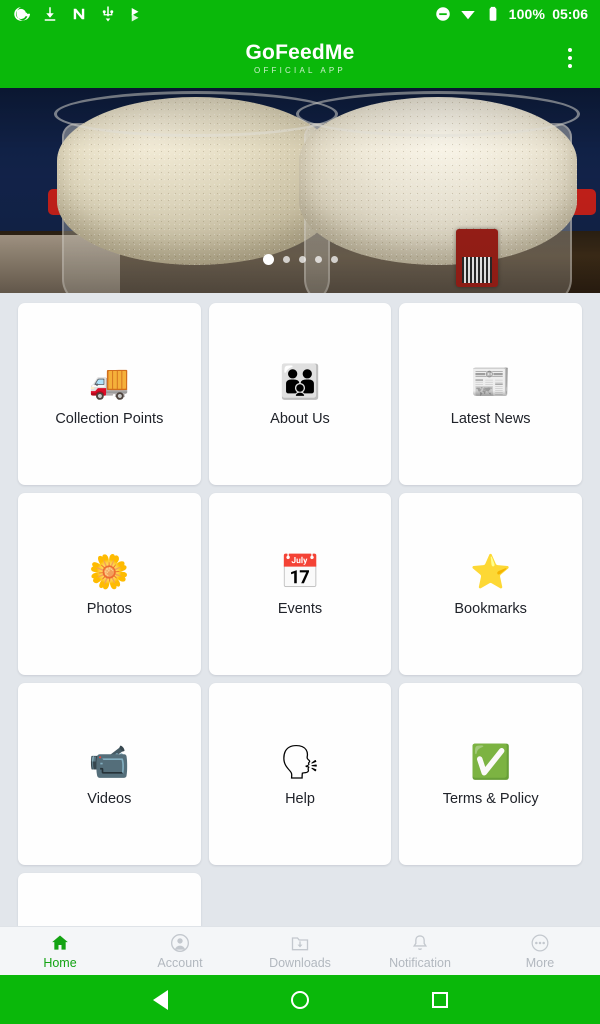  I want to click on app-bar: GoFeedMe OFFICIAL APP, so click(300, 58).